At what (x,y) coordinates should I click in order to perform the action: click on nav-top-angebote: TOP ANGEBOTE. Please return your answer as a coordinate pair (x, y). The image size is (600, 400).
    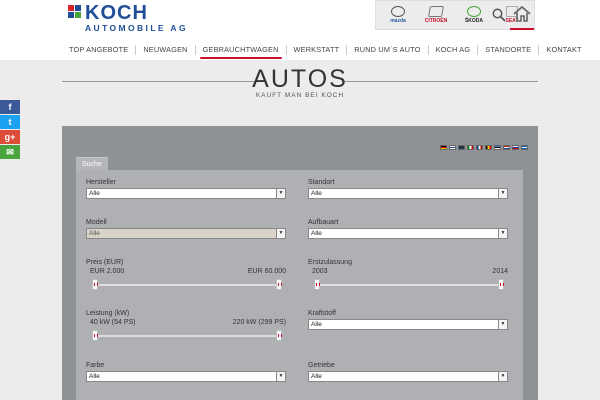
    Looking at the image, I should click on (98, 50).